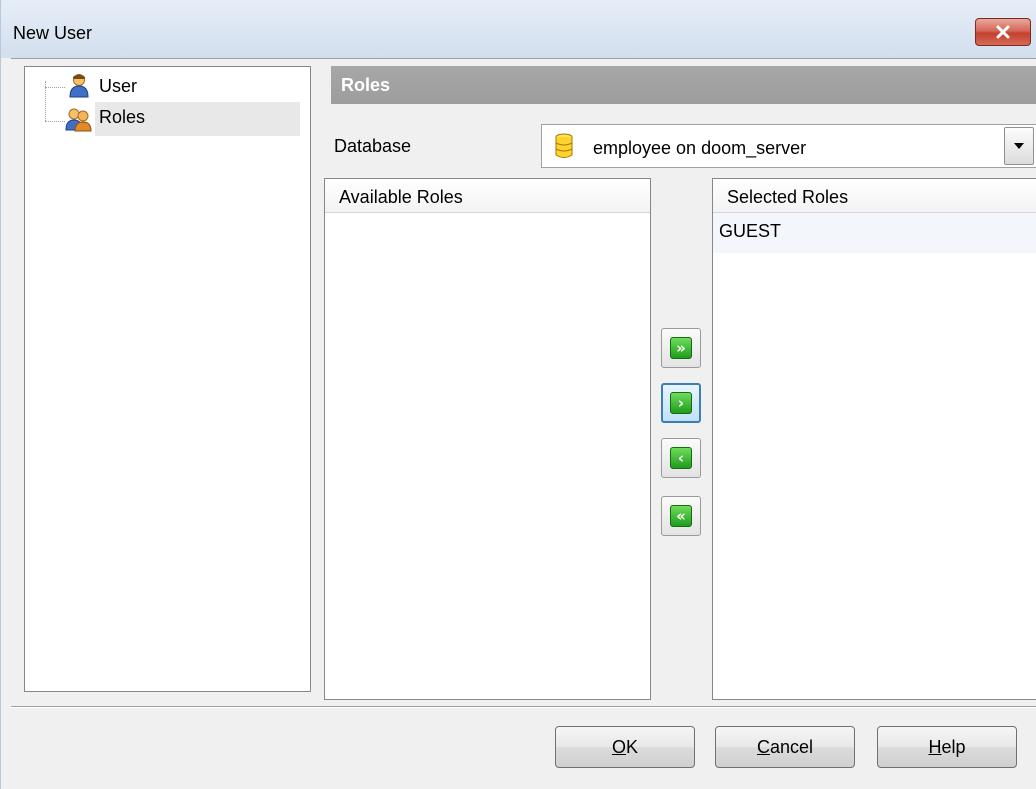 The width and height of the screenshot is (1036, 789). Describe the element at coordinates (53, 33) in the screenshot. I see `window-title: New User` at that location.